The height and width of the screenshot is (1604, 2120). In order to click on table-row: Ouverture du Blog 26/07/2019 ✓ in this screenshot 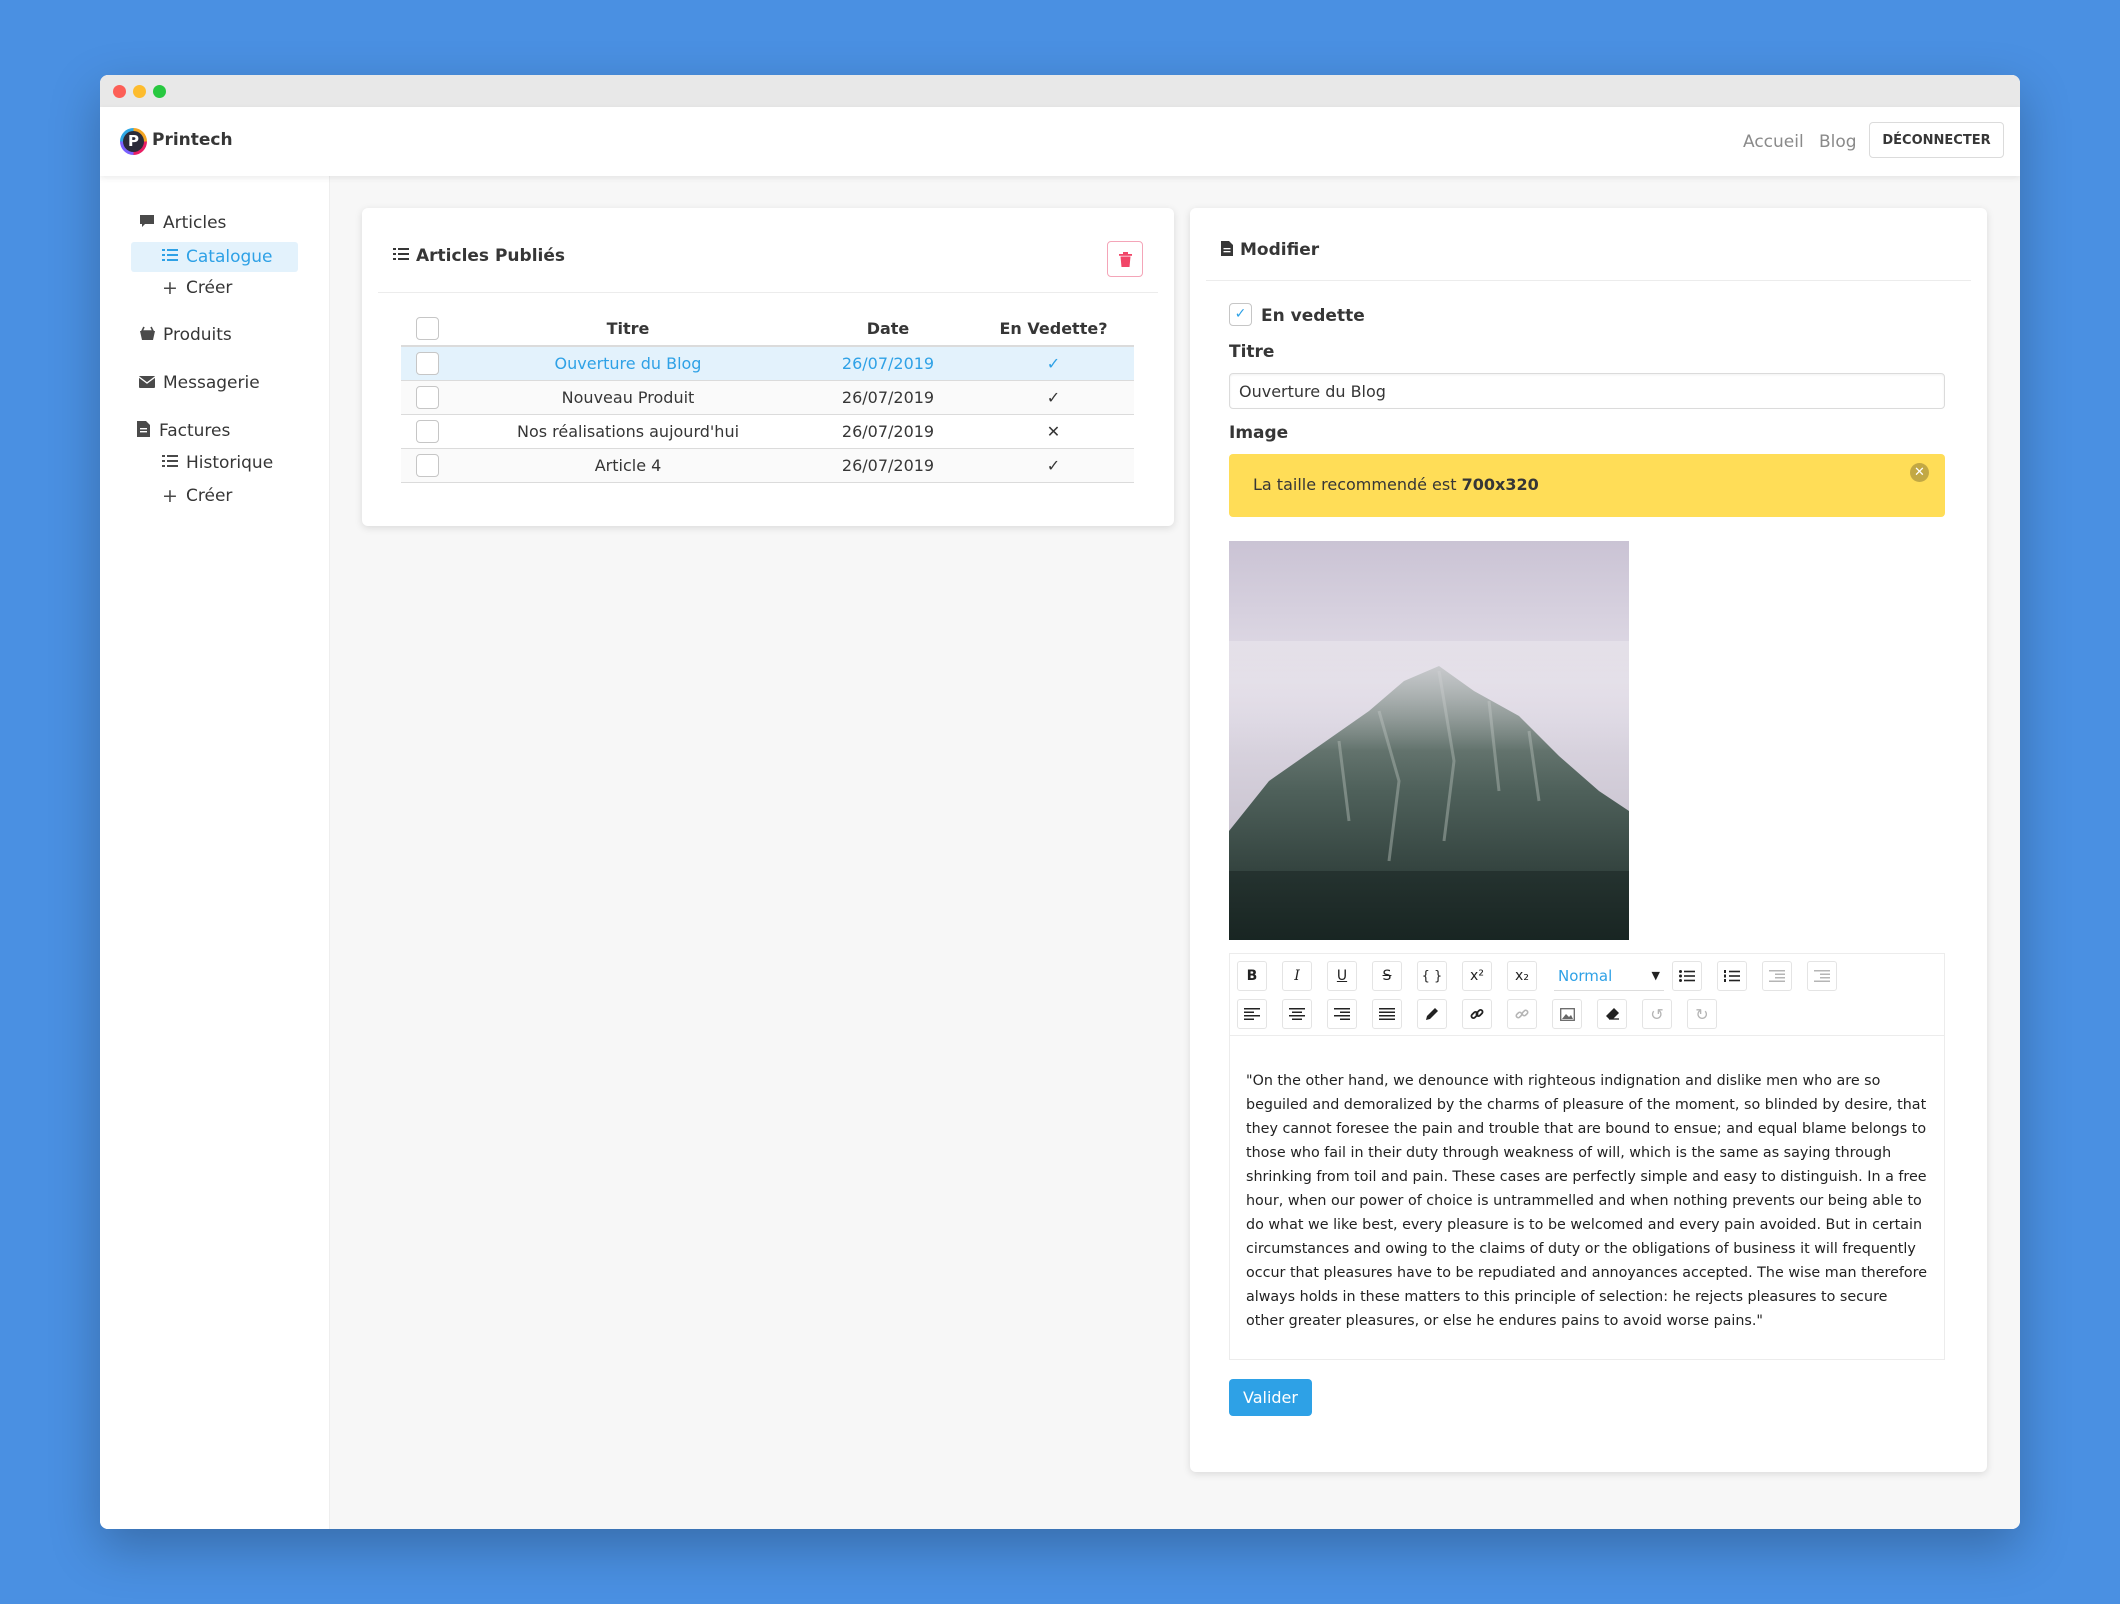, I will do `click(767, 363)`.